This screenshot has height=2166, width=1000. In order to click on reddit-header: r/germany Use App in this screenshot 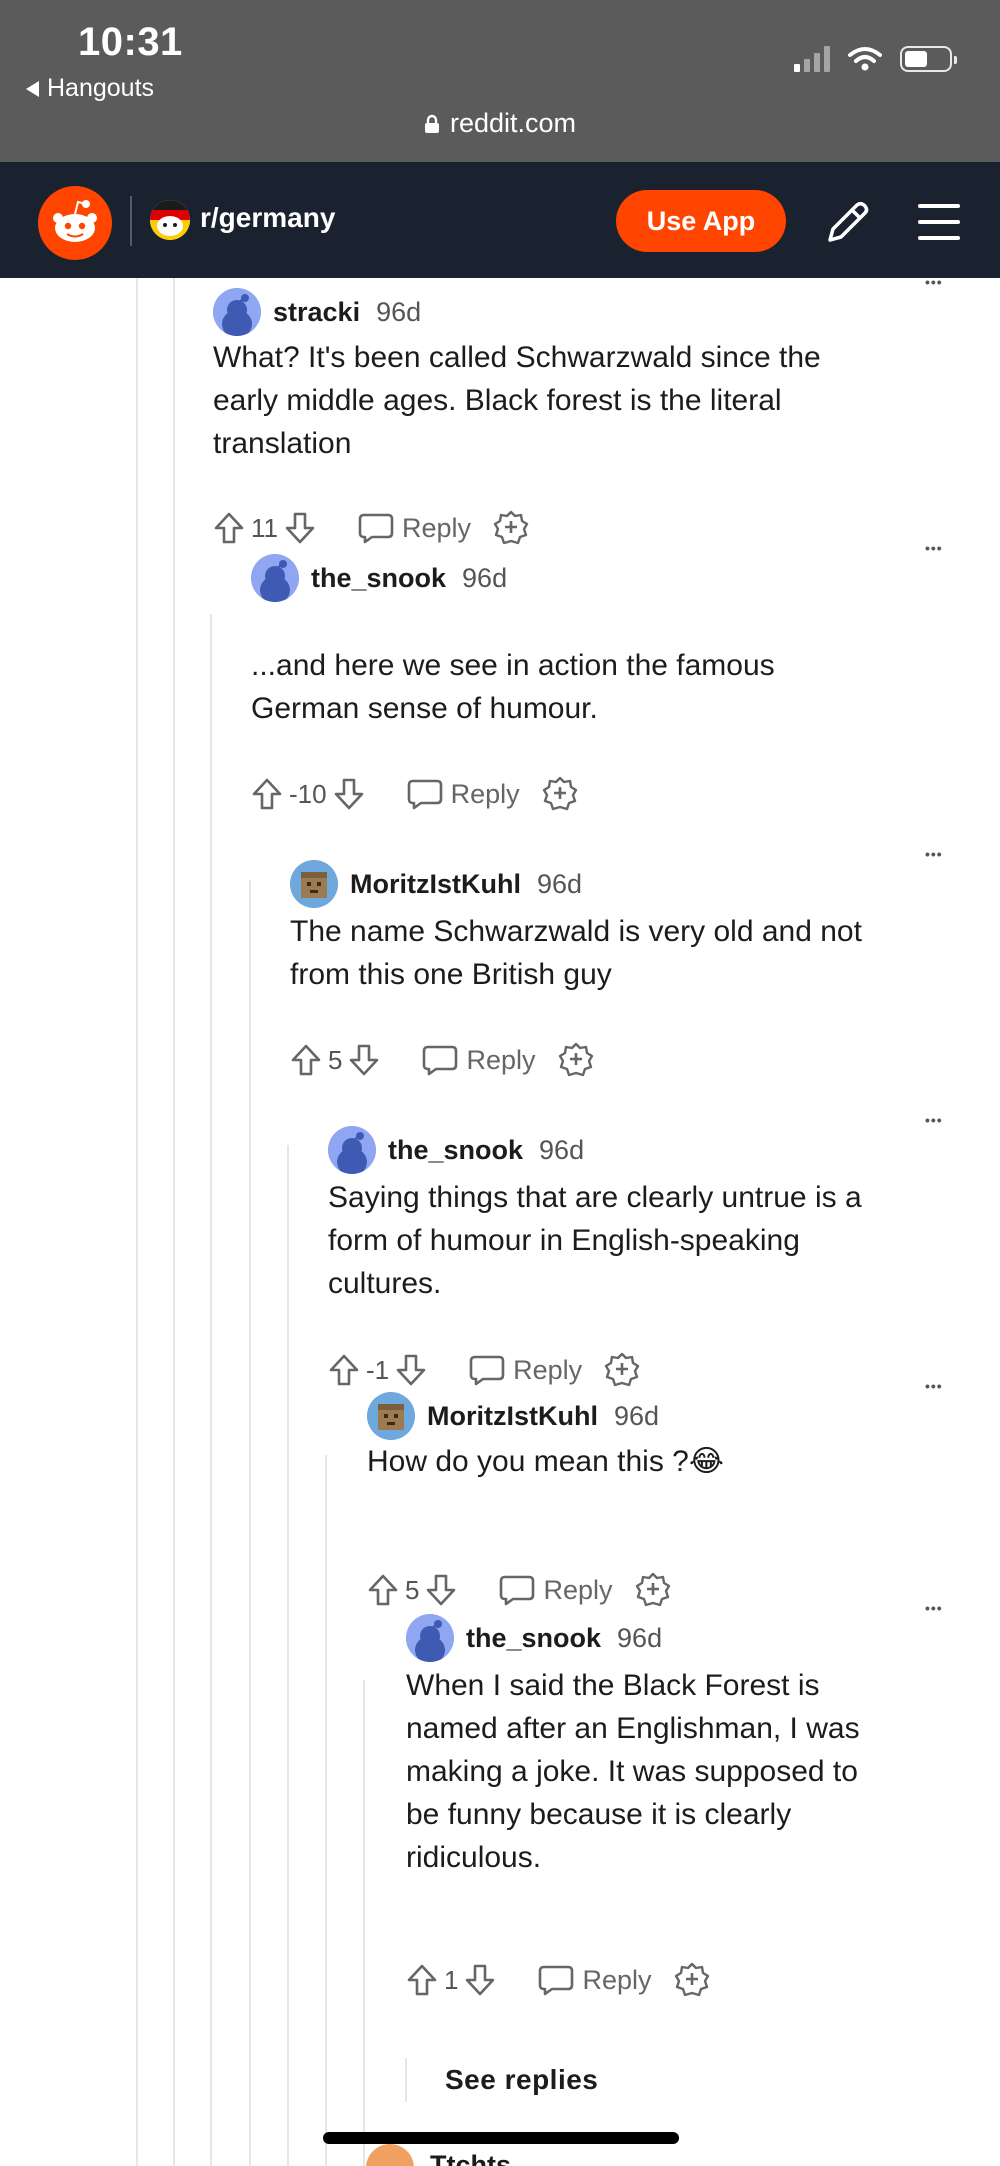, I will do `click(500, 220)`.